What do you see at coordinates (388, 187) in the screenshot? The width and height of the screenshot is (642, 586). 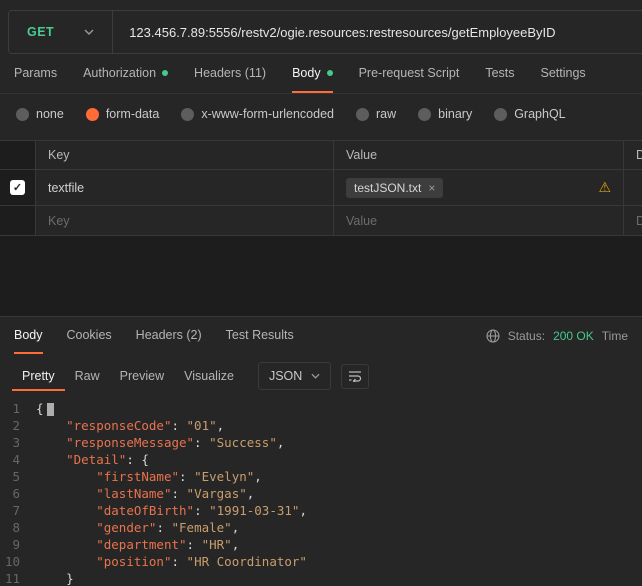 I see `file-name: testJSON.txt` at bounding box center [388, 187].